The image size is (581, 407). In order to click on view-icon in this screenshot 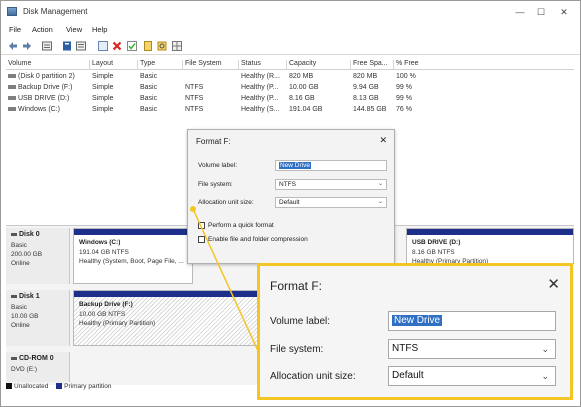, I will do `click(103, 46)`.